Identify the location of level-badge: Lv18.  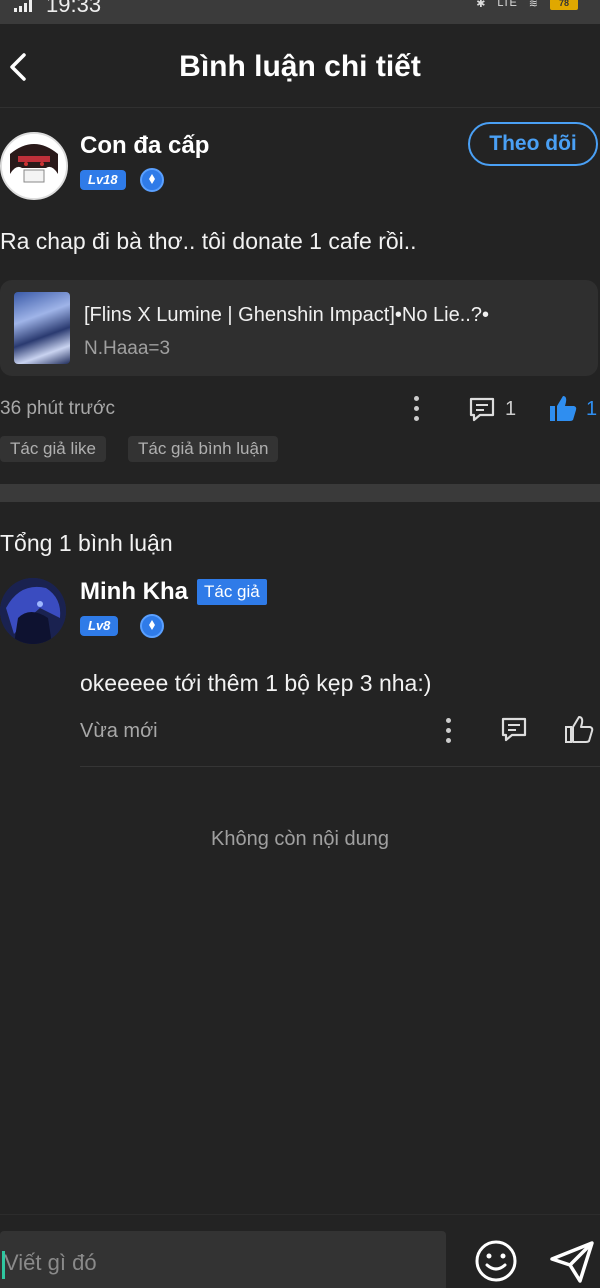
(103, 180).